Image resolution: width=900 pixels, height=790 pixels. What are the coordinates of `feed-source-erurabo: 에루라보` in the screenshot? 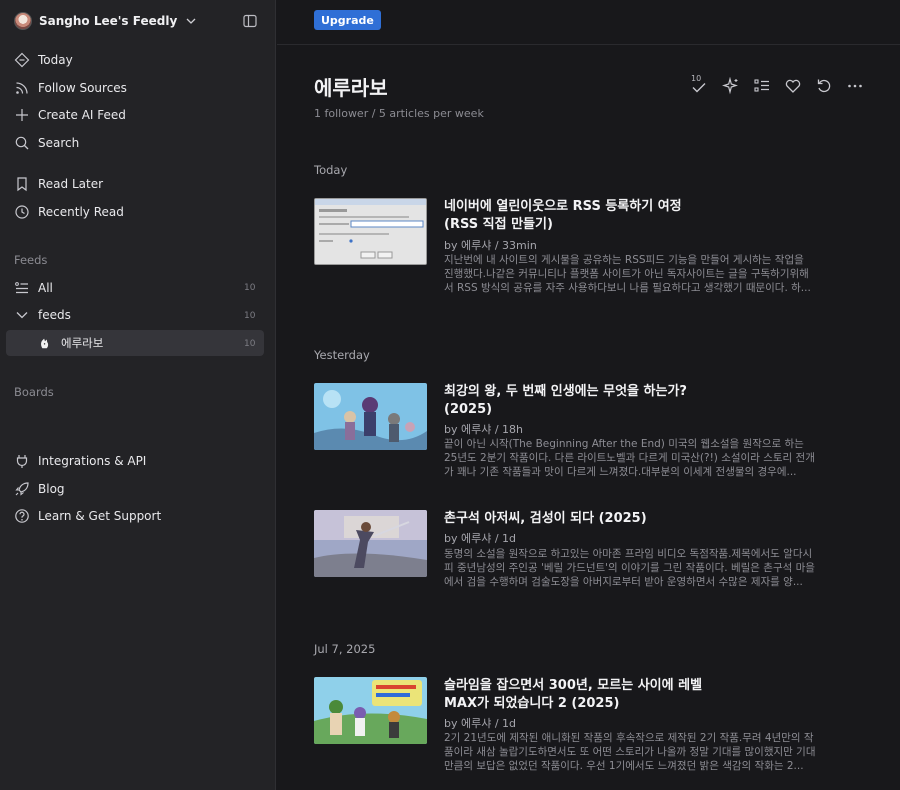 It's located at (70, 343).